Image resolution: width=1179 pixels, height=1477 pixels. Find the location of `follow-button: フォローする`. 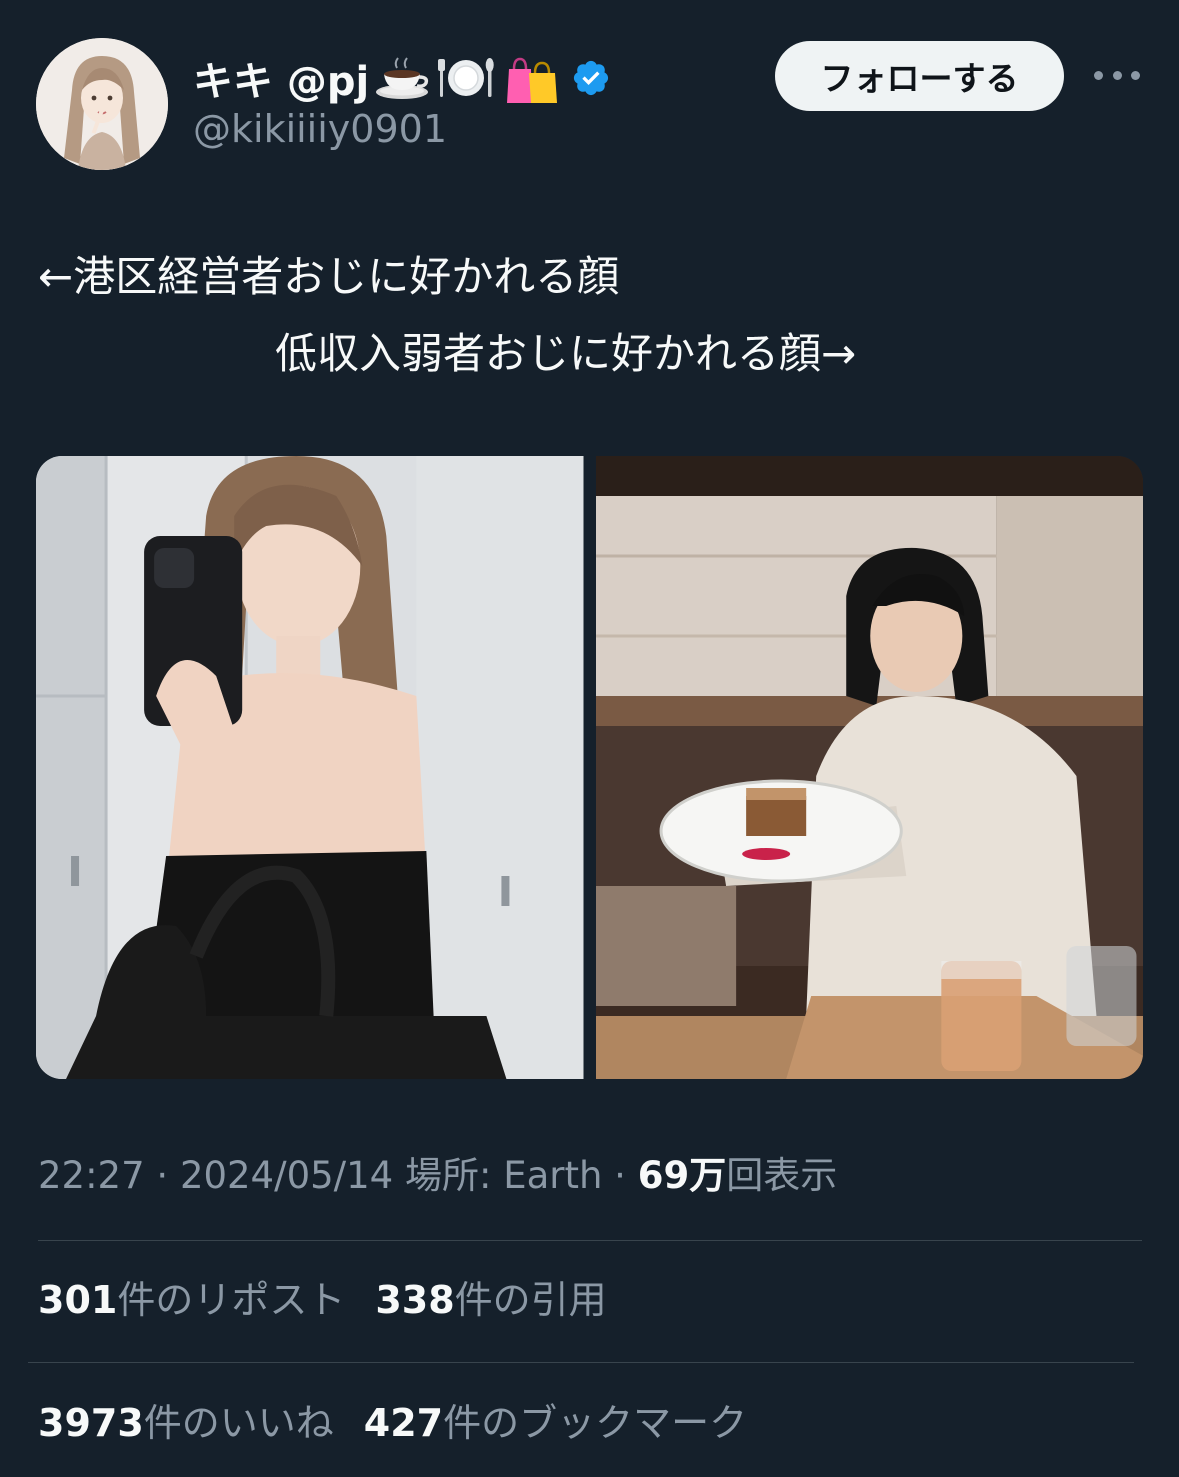

follow-button: フォローする is located at coordinates (919, 76).